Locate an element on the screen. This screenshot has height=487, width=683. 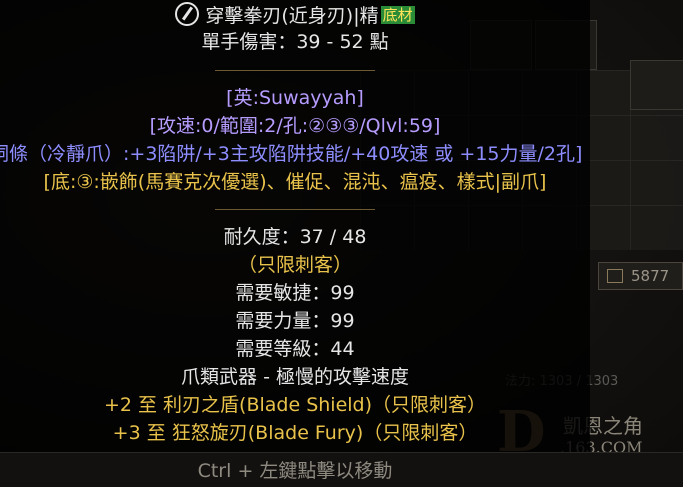
item-name: 穿擊拳刃(近身刃)|精 is located at coordinates (292, 16).